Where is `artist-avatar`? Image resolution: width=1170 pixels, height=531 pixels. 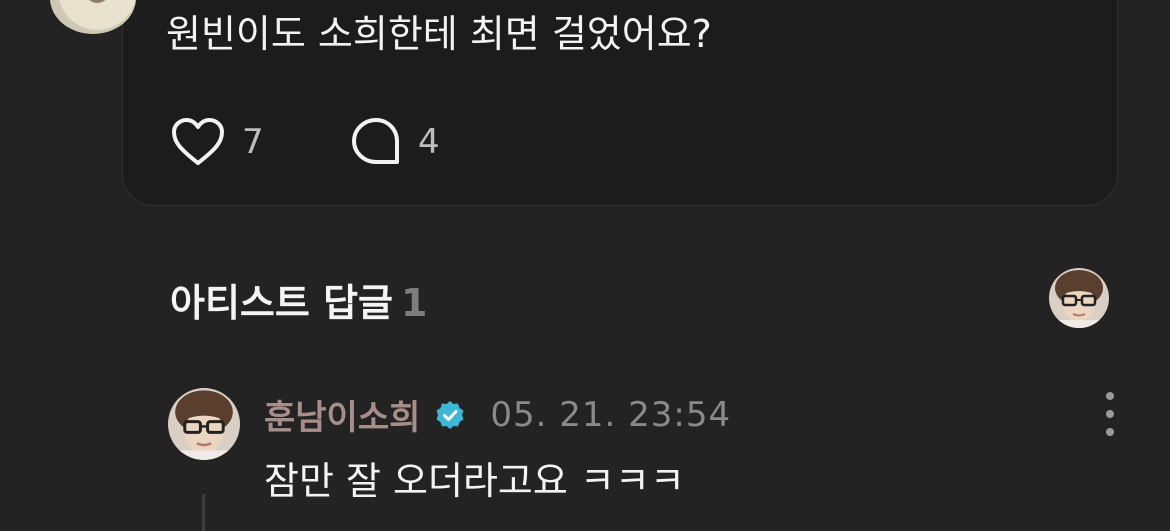 artist-avatar is located at coordinates (1079, 298).